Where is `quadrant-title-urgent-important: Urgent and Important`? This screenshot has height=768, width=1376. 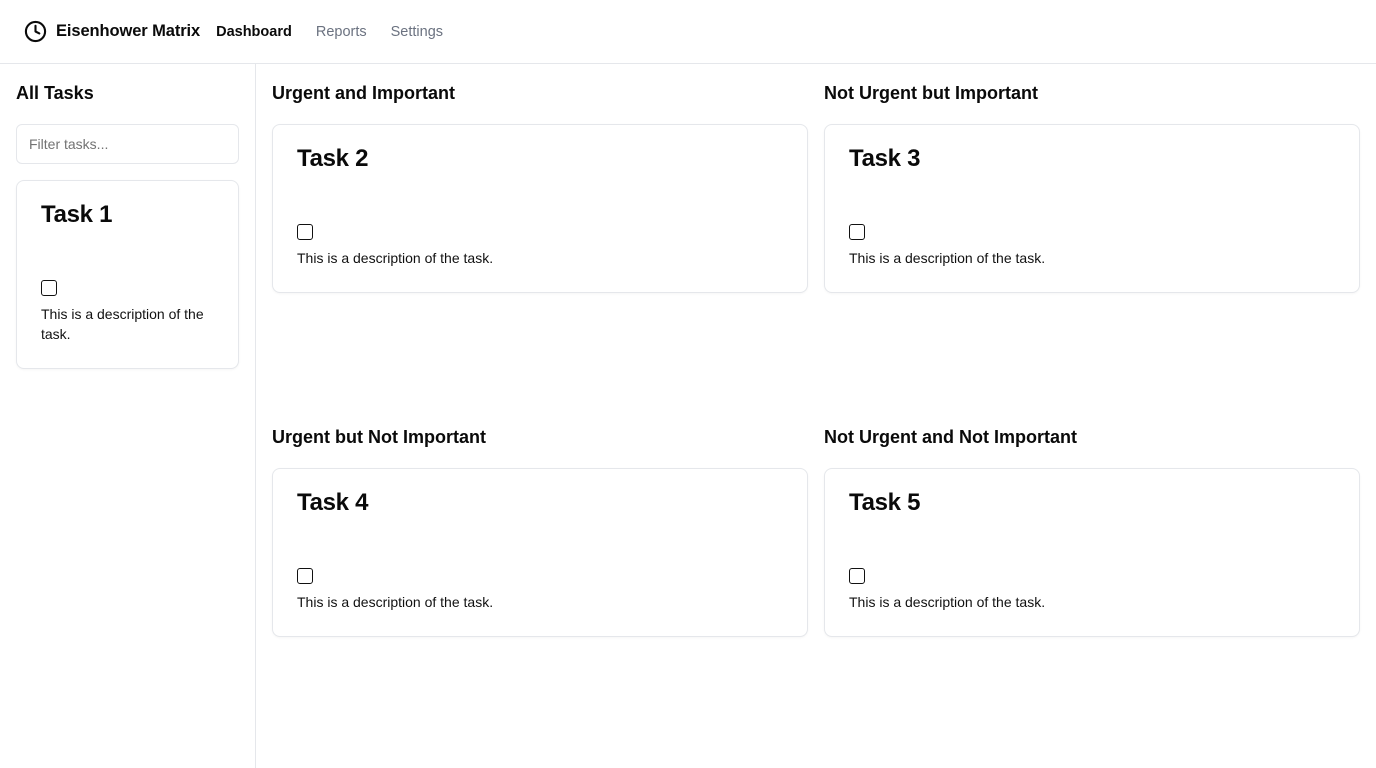
quadrant-title-urgent-important: Urgent and Important is located at coordinates (363, 93).